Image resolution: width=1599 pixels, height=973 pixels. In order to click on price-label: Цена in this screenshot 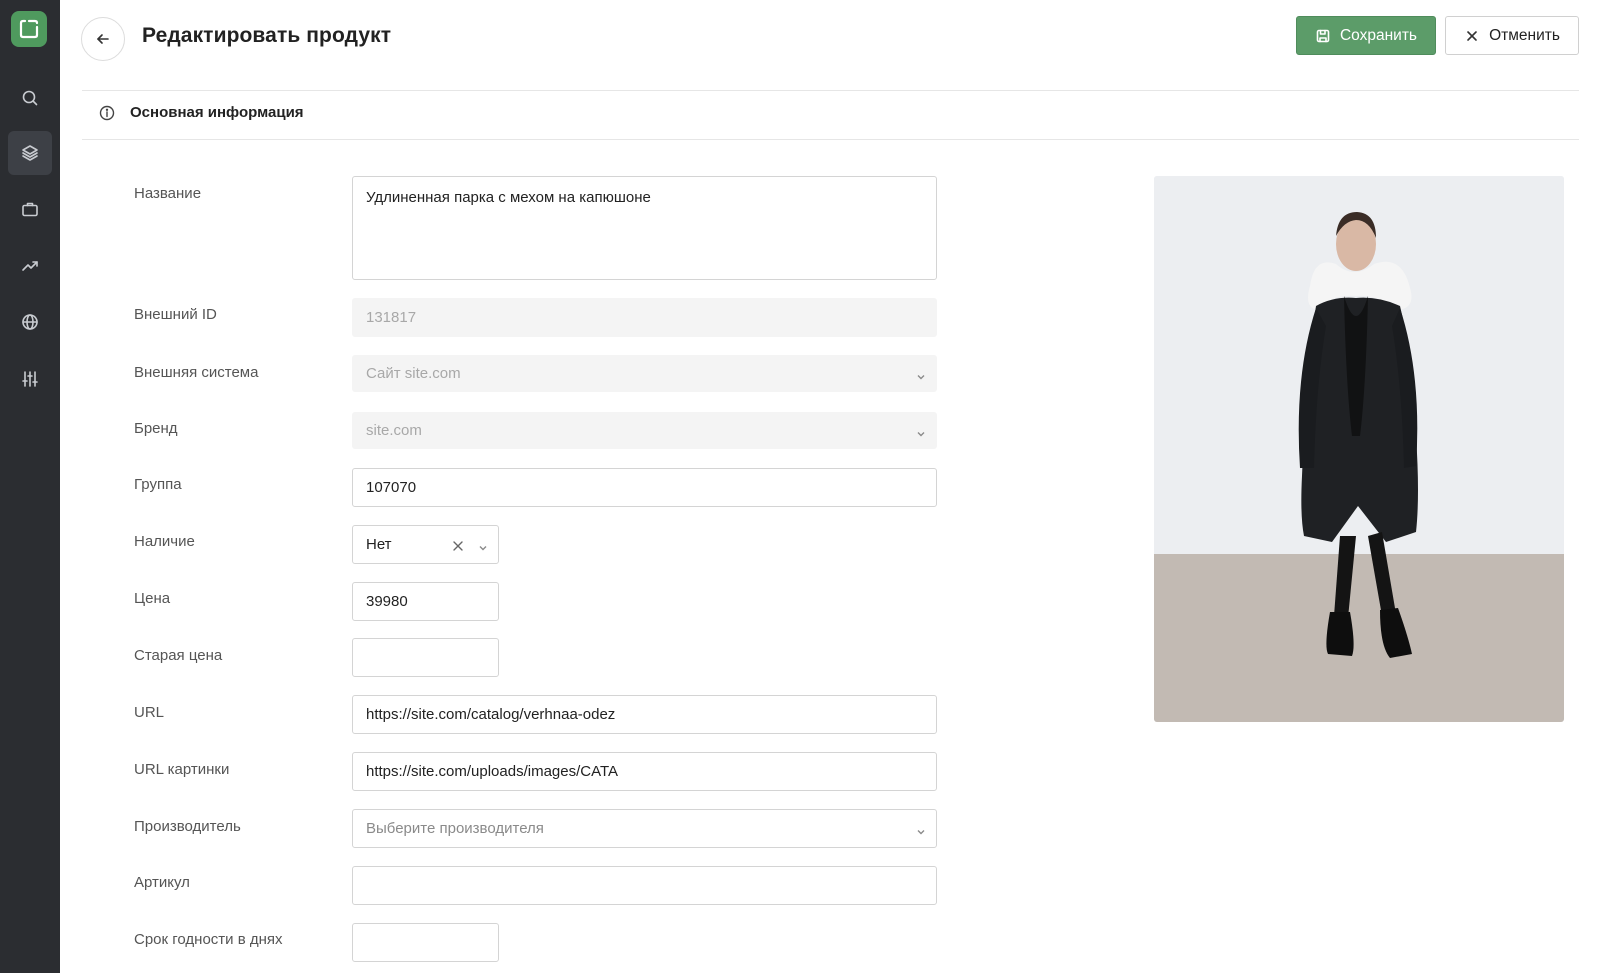, I will do `click(152, 598)`.